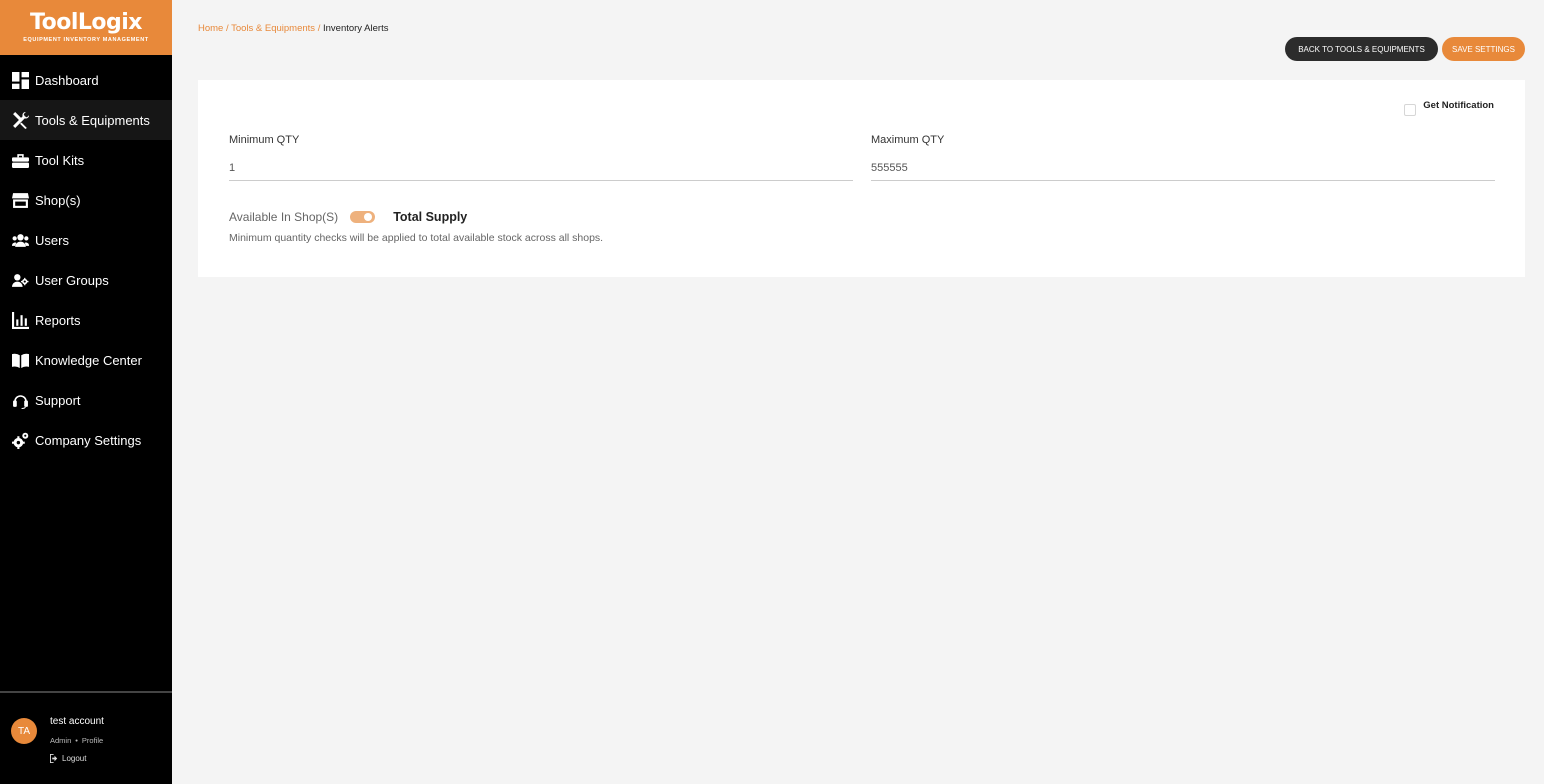  Describe the element at coordinates (86, 400) in the screenshot. I see `sidebar-item-support: Support` at that location.